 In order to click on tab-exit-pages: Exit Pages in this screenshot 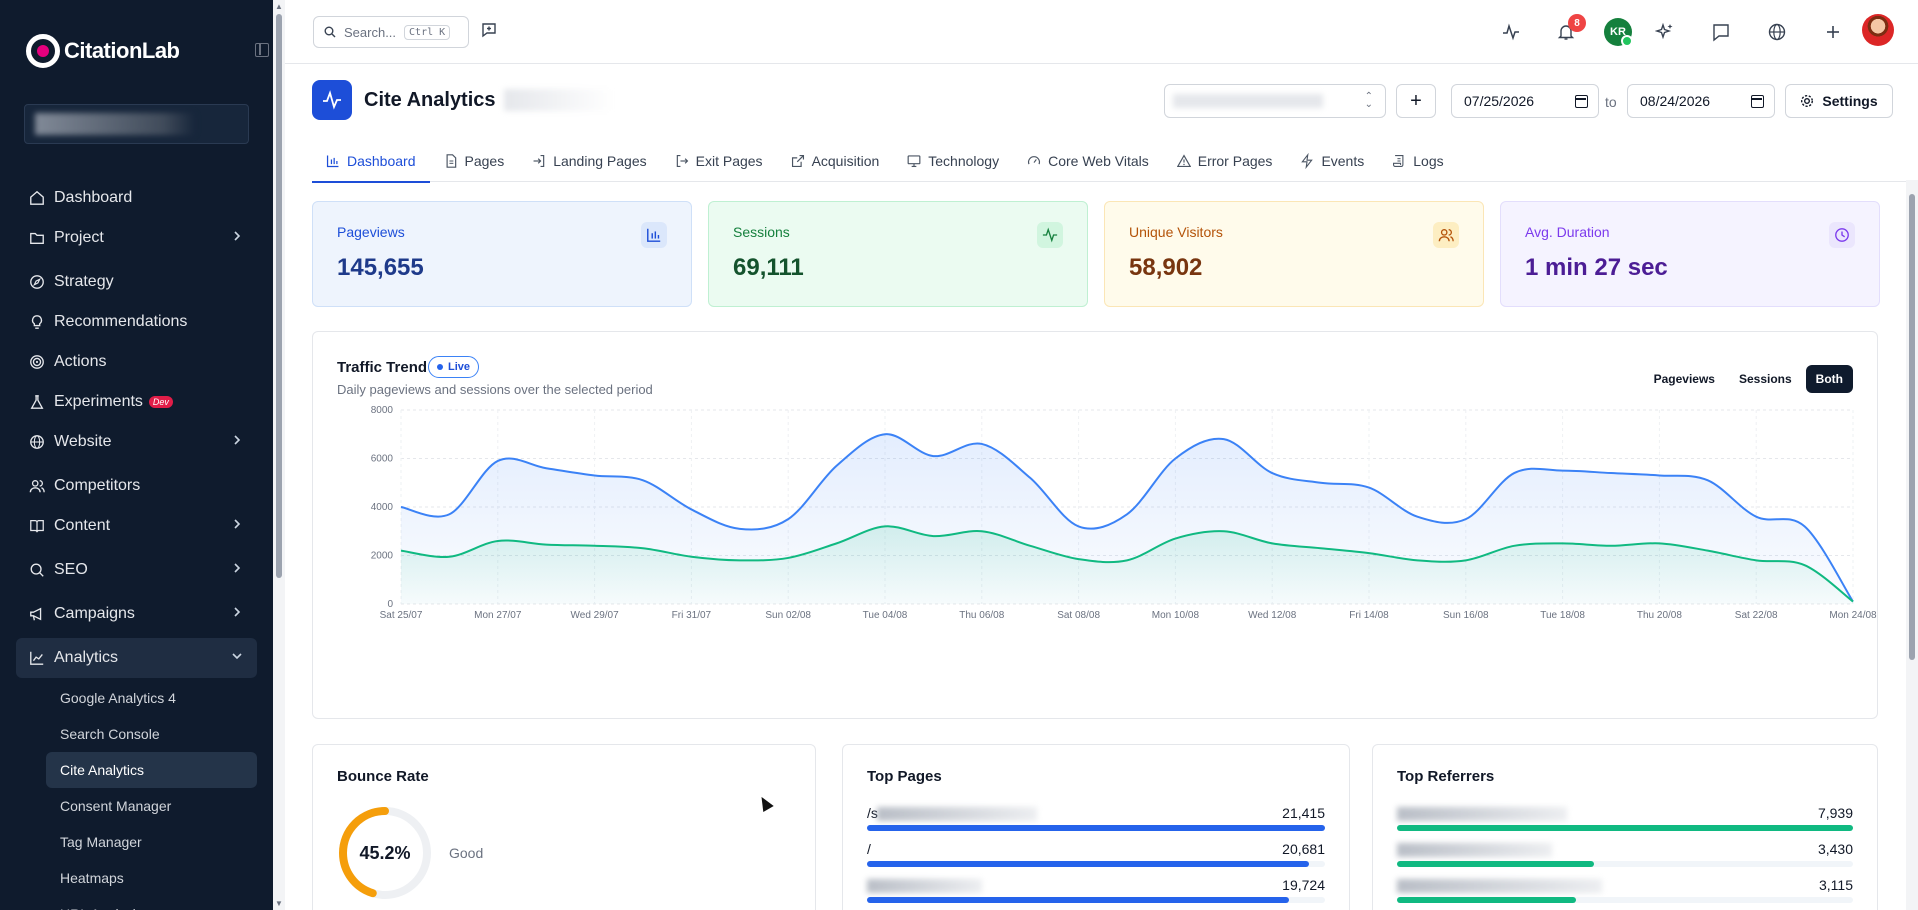, I will do `click(719, 161)`.